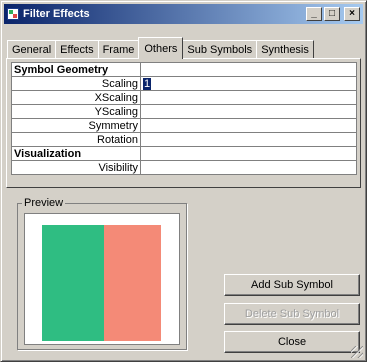 This screenshot has width=367, height=362. What do you see at coordinates (292, 342) in the screenshot?
I see `close-button: Close` at bounding box center [292, 342].